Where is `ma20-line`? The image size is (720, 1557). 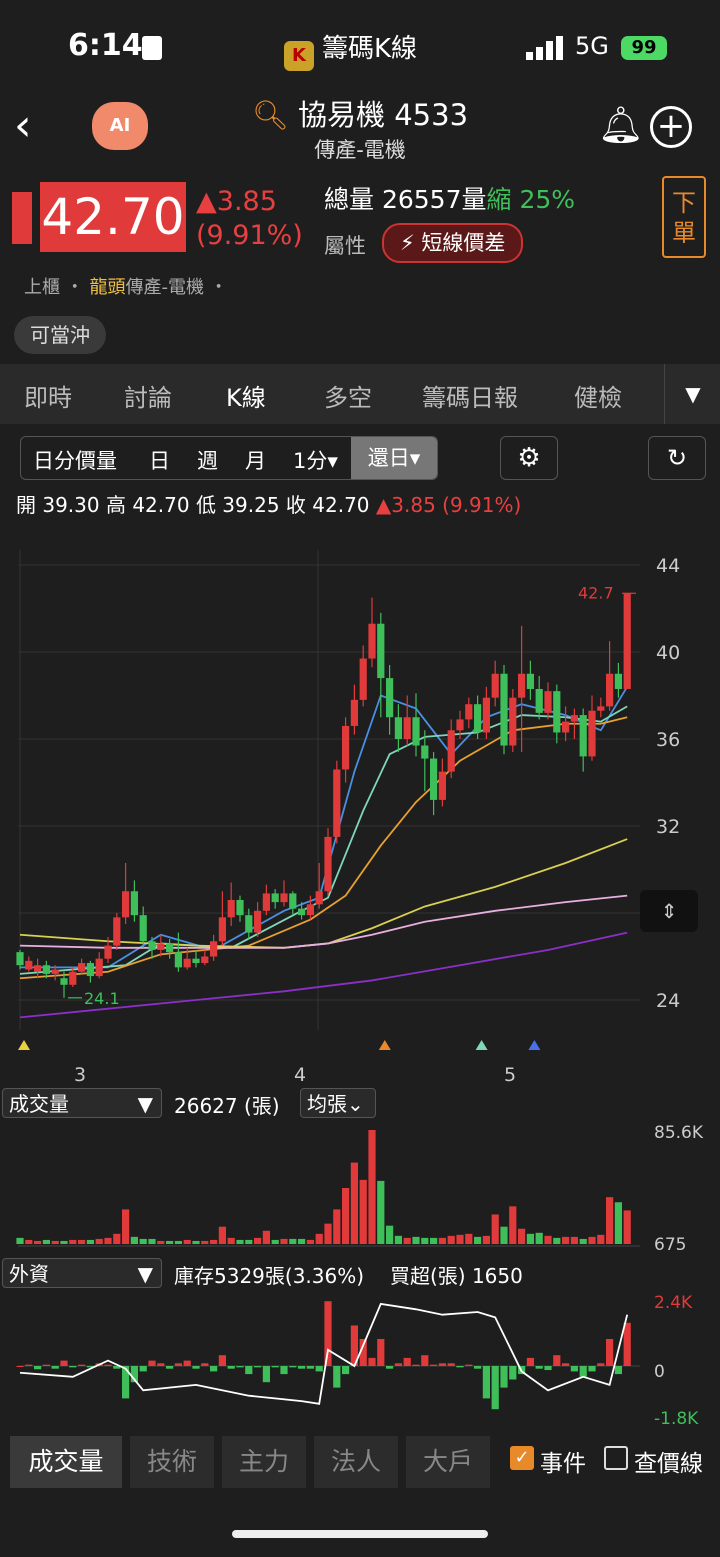
ma20-line is located at coordinates (323, 848).